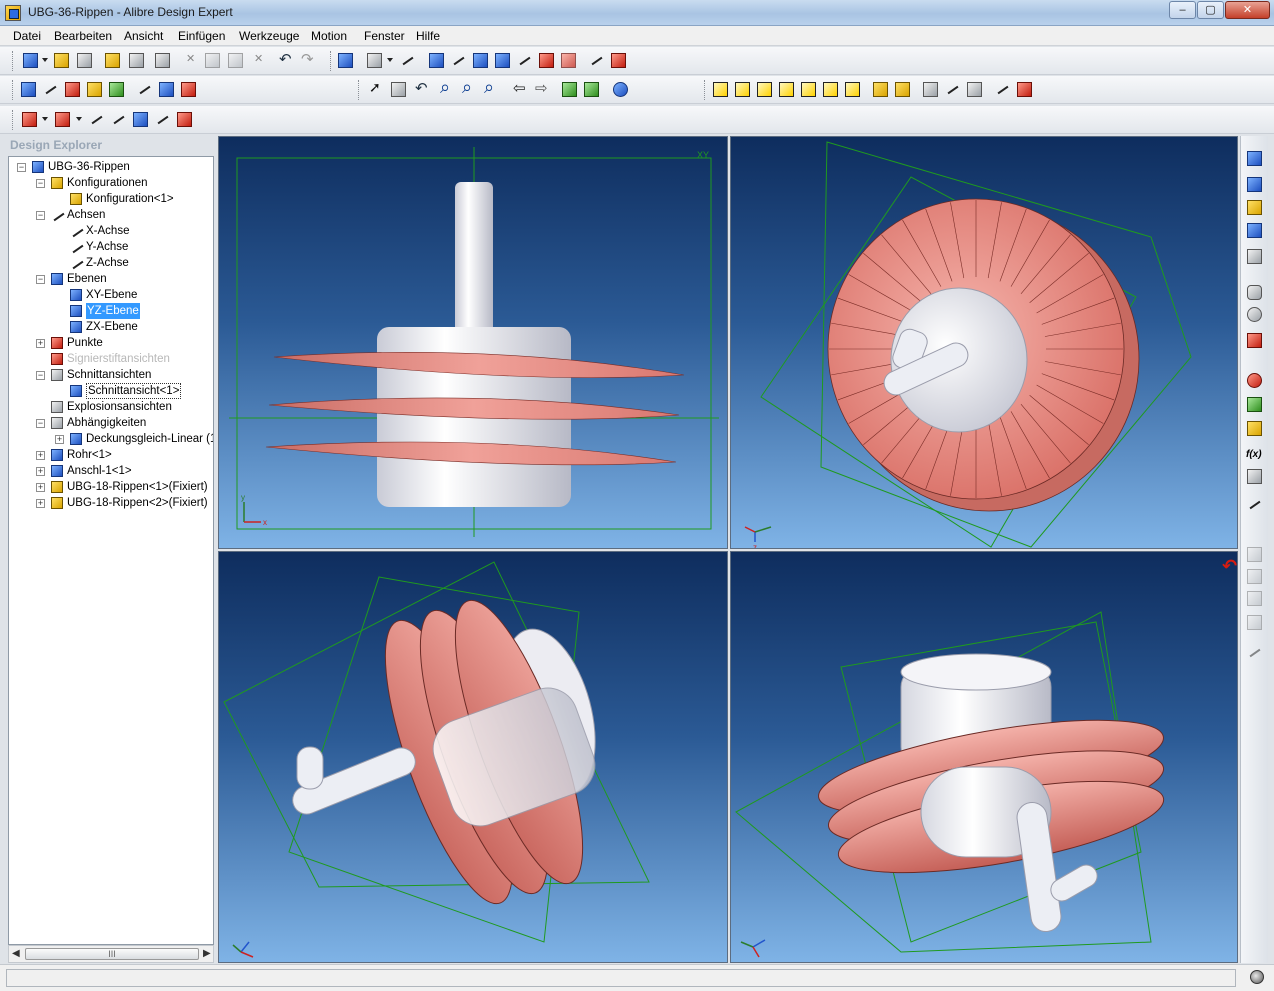  What do you see at coordinates (1254, 314) in the screenshot?
I see `shape-icon` at bounding box center [1254, 314].